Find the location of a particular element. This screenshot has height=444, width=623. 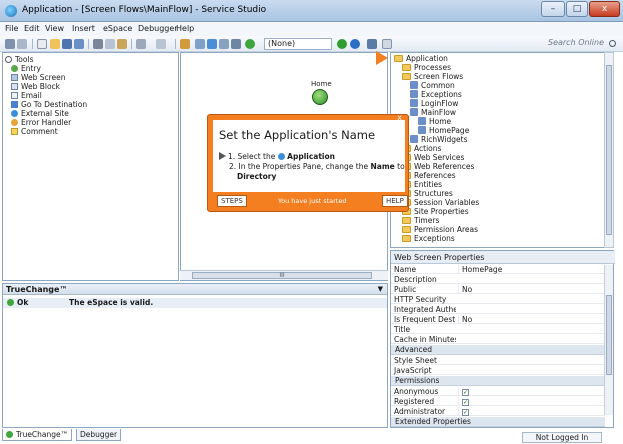

back-icon is located at coordinates (10, 44).